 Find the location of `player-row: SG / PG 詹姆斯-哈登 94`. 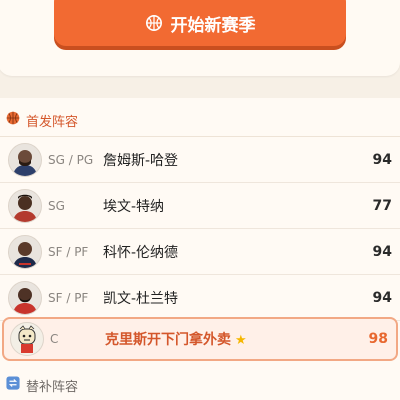

player-row: SG / PG 詹姆斯-哈登 94 is located at coordinates (200, 160).